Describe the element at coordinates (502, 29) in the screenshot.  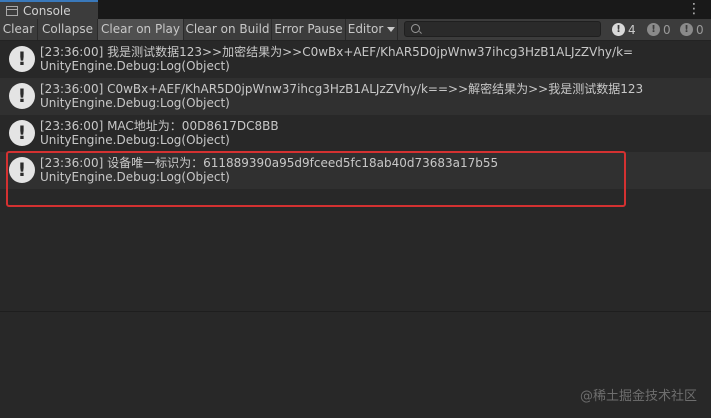
I see `search-input` at that location.